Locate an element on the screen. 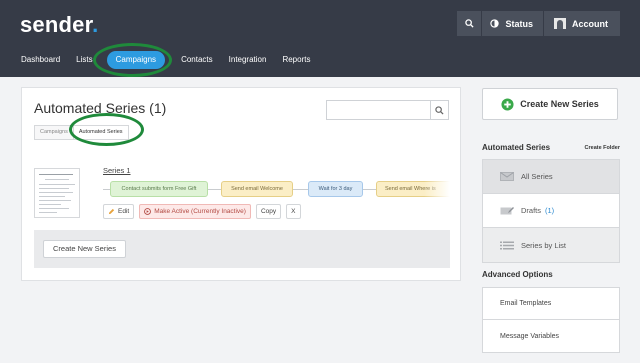 Image resolution: width=640 pixels, height=363 pixels. play-circle-icon is located at coordinates (148, 211).